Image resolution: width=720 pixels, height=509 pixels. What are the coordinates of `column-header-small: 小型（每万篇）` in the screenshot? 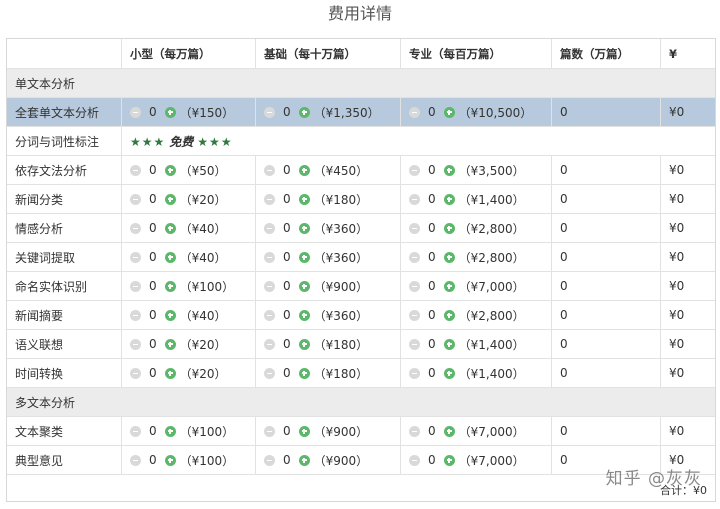 It's located at (189, 53).